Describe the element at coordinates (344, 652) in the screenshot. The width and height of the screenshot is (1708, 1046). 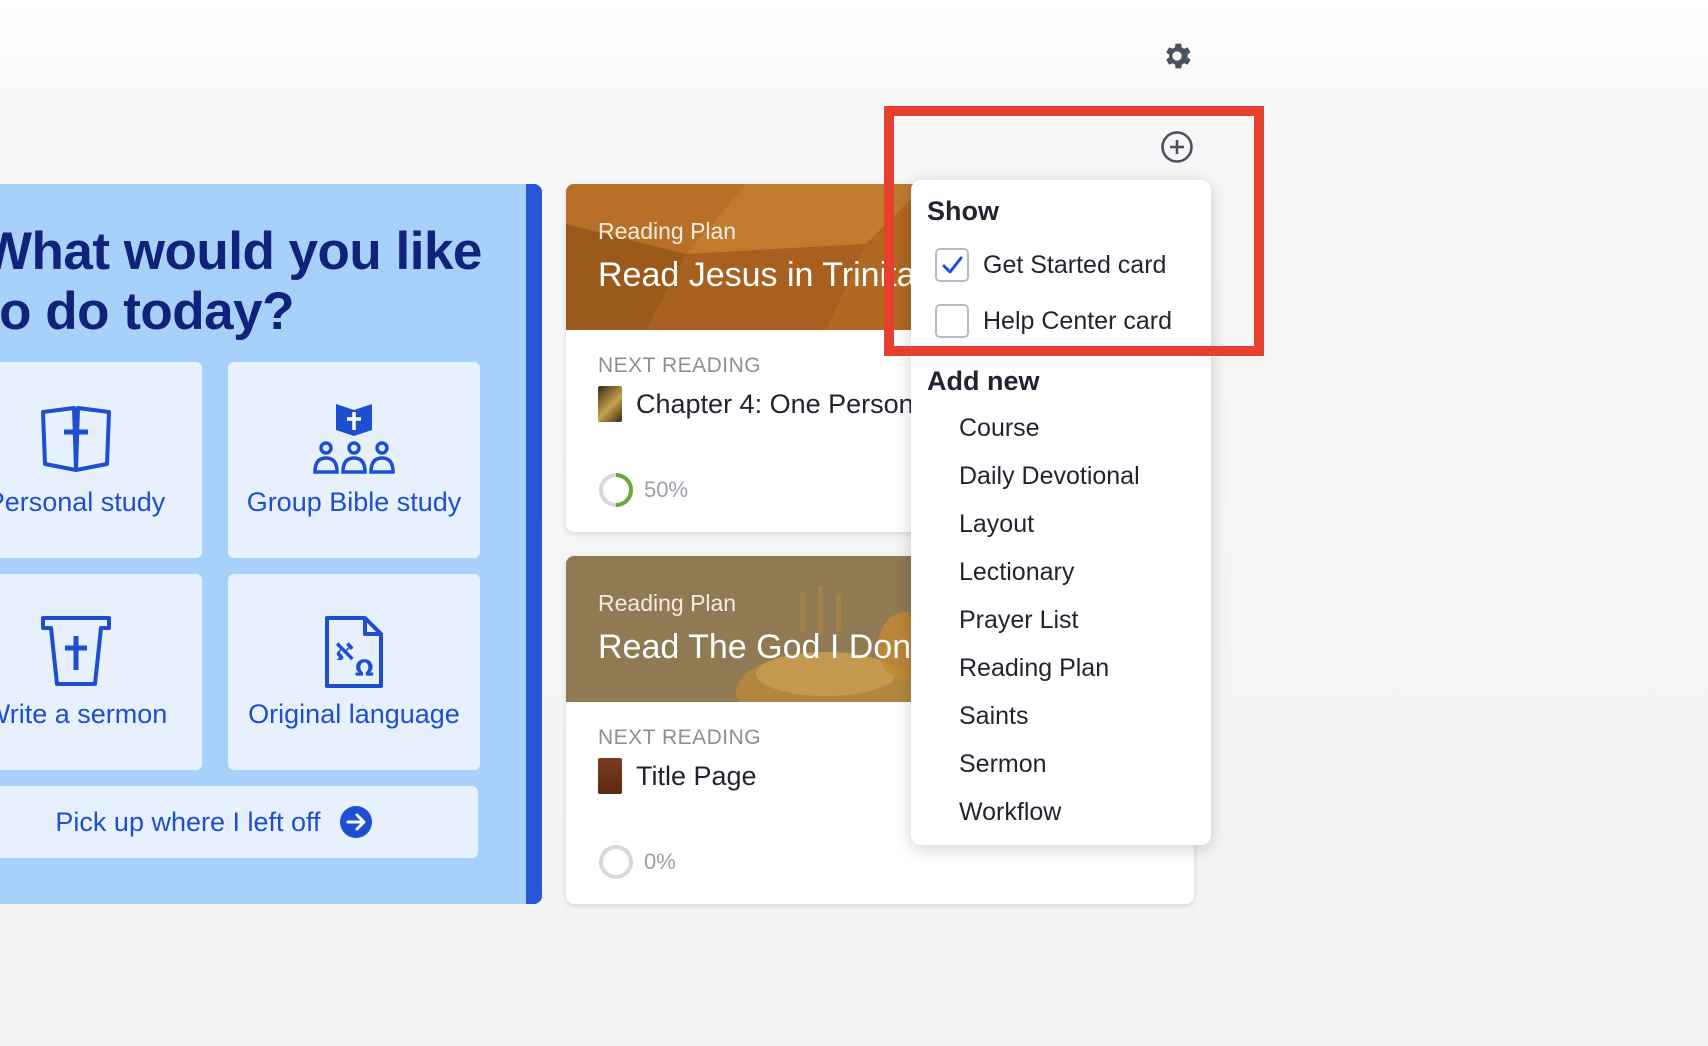
I see `svg-text: ℵ` at that location.